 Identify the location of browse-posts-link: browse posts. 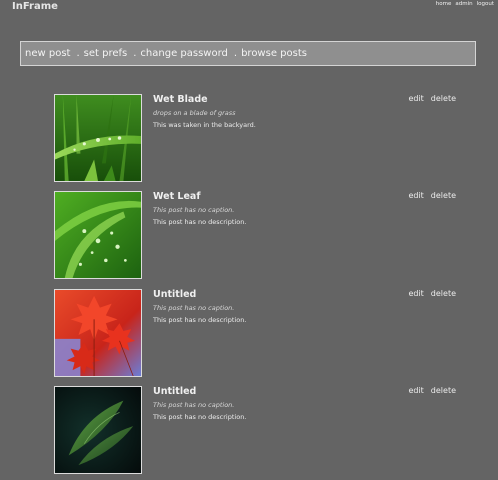
(274, 53).